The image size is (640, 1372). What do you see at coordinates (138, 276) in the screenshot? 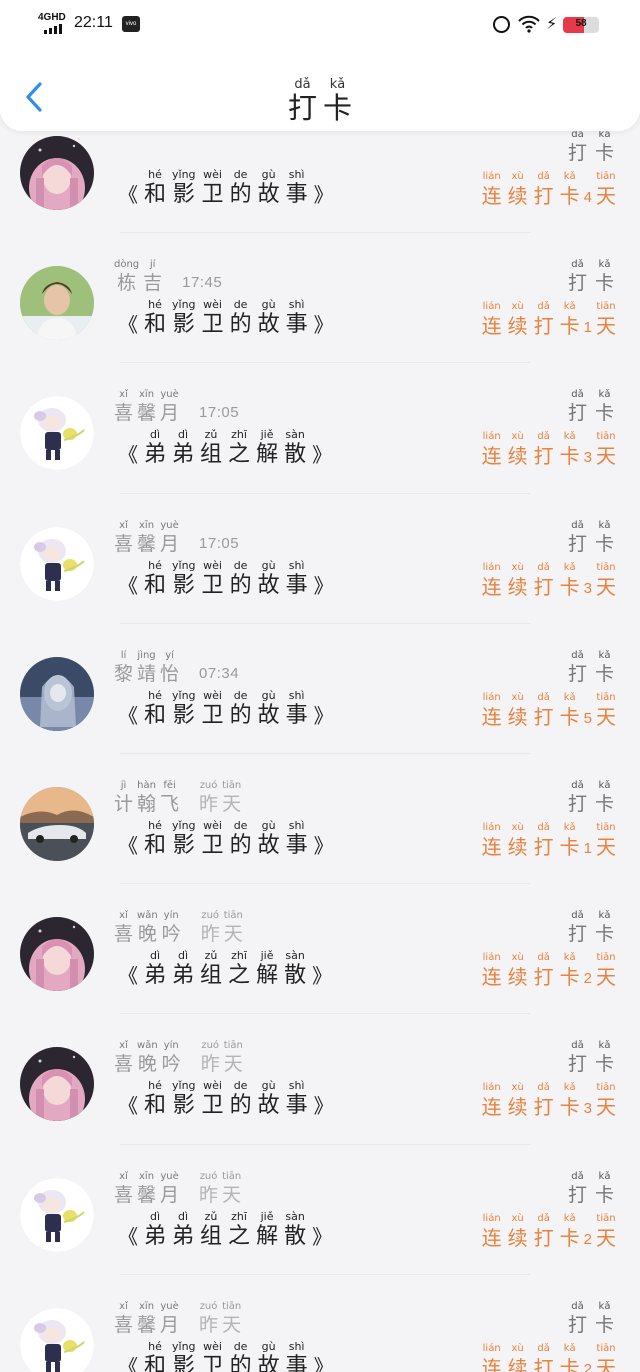
I see `user-name: dòng 栋 jí 吉` at bounding box center [138, 276].